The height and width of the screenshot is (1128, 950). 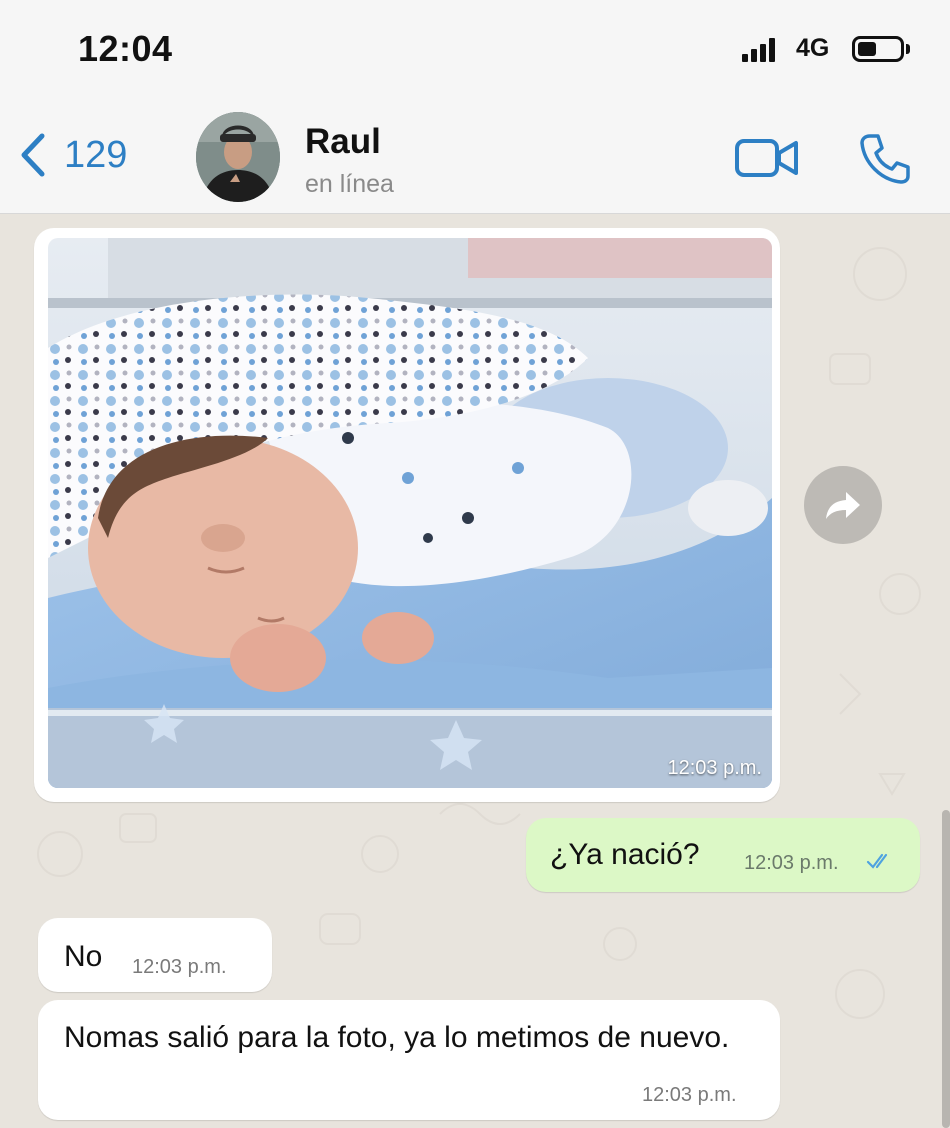 I want to click on status-time: 12:04, so click(x=125, y=48).